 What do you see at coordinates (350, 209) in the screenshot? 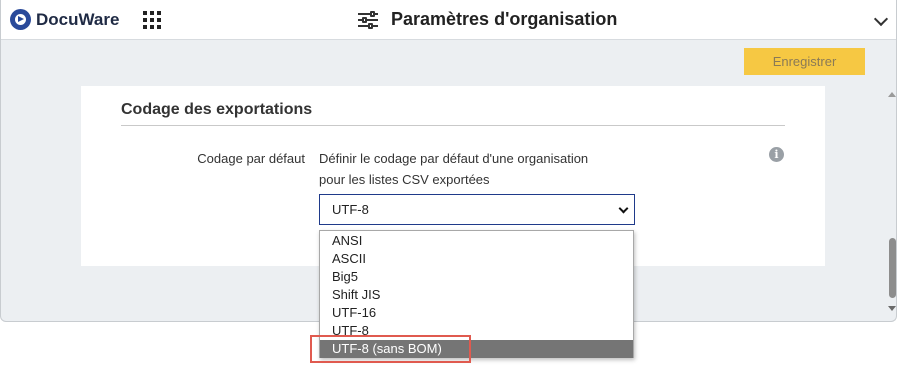
I see `select-value: UTF-8` at bounding box center [350, 209].